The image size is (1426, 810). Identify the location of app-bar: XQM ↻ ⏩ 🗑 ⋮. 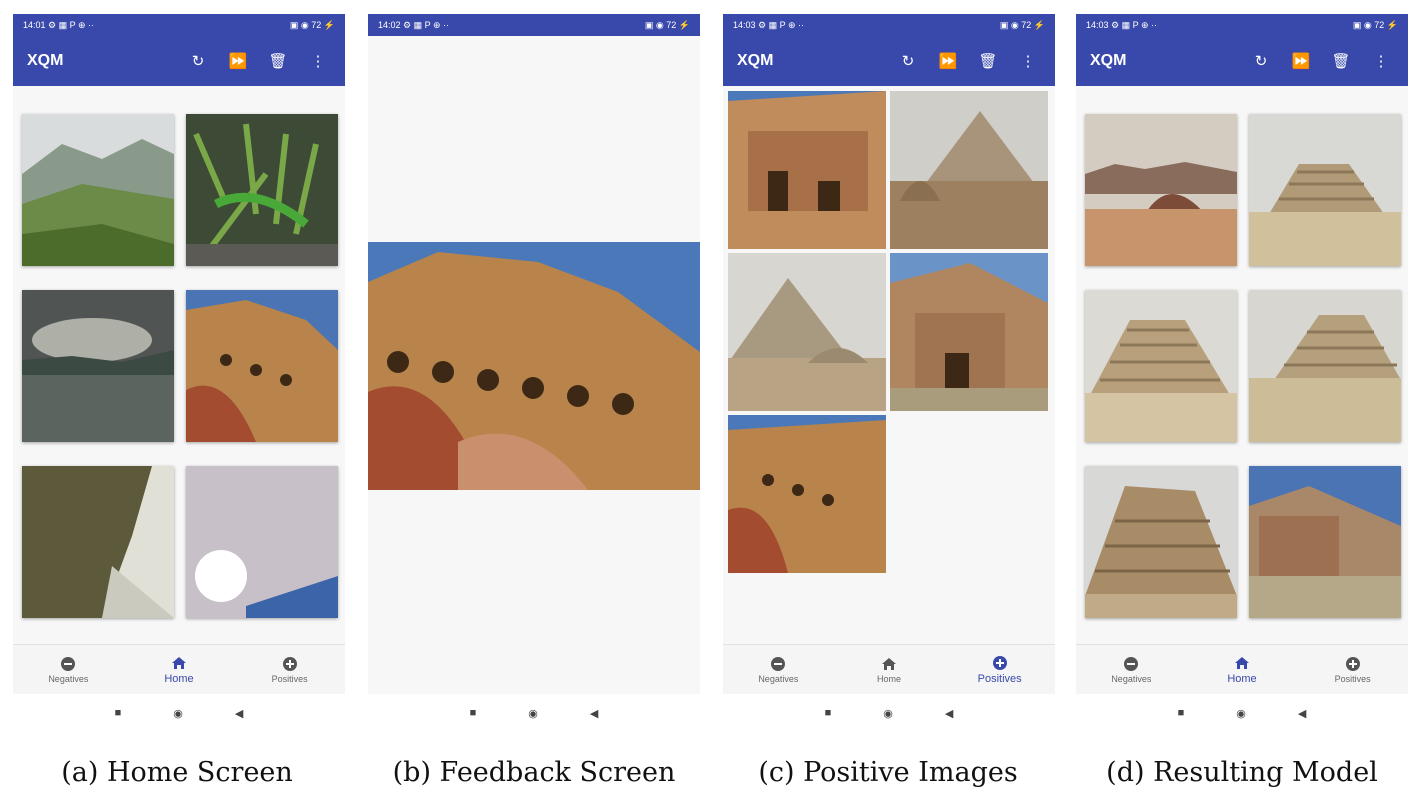
(889, 61).